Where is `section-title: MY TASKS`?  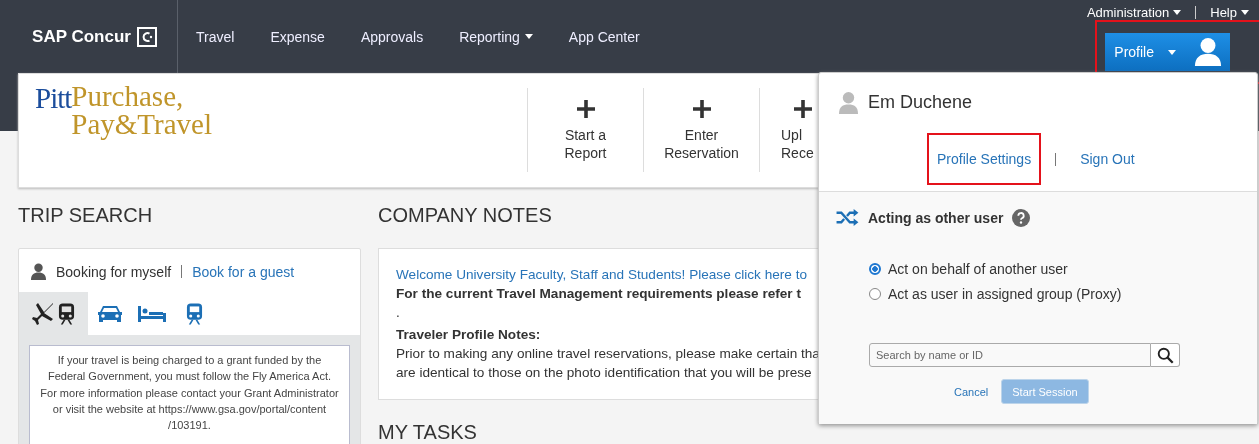
section-title: MY TASKS is located at coordinates (427, 432).